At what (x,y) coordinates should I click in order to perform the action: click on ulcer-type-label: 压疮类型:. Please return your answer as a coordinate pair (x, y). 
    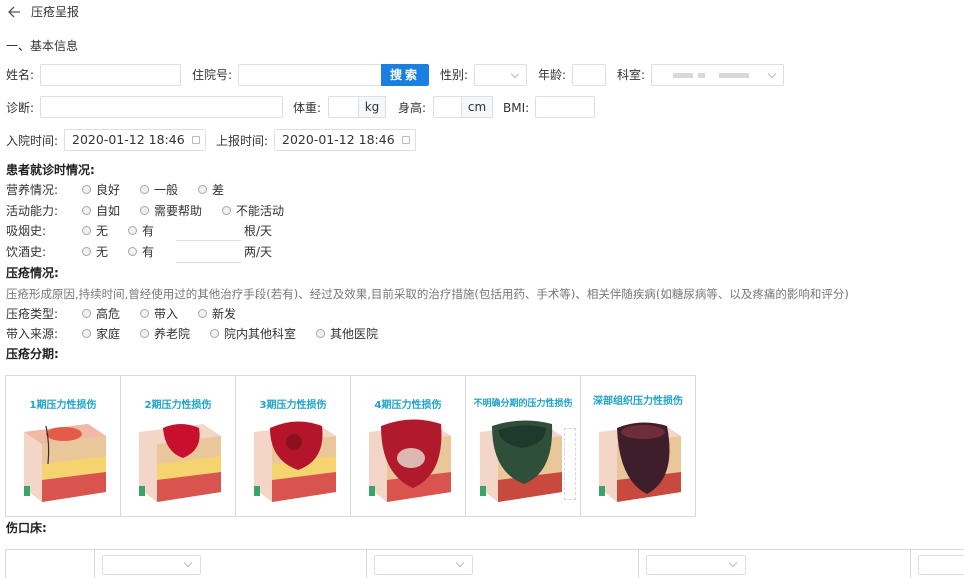
    Looking at the image, I should click on (32, 314).